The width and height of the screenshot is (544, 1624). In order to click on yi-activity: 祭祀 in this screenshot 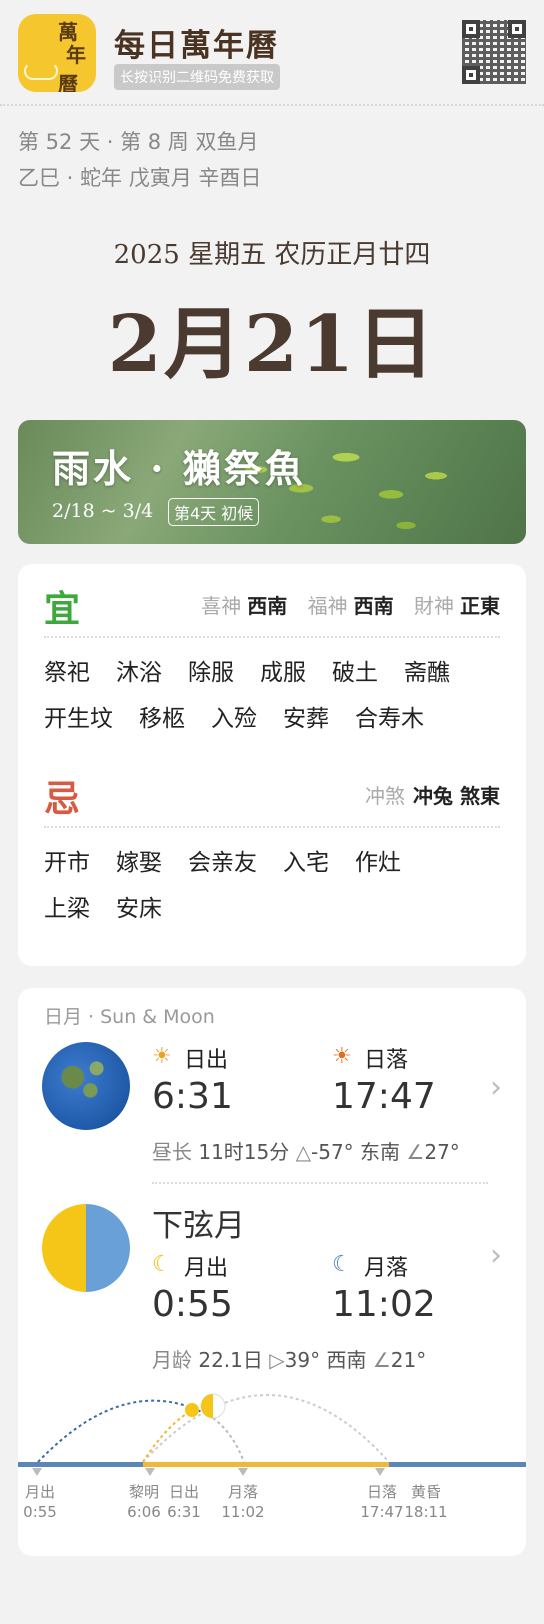, I will do `click(67, 673)`.